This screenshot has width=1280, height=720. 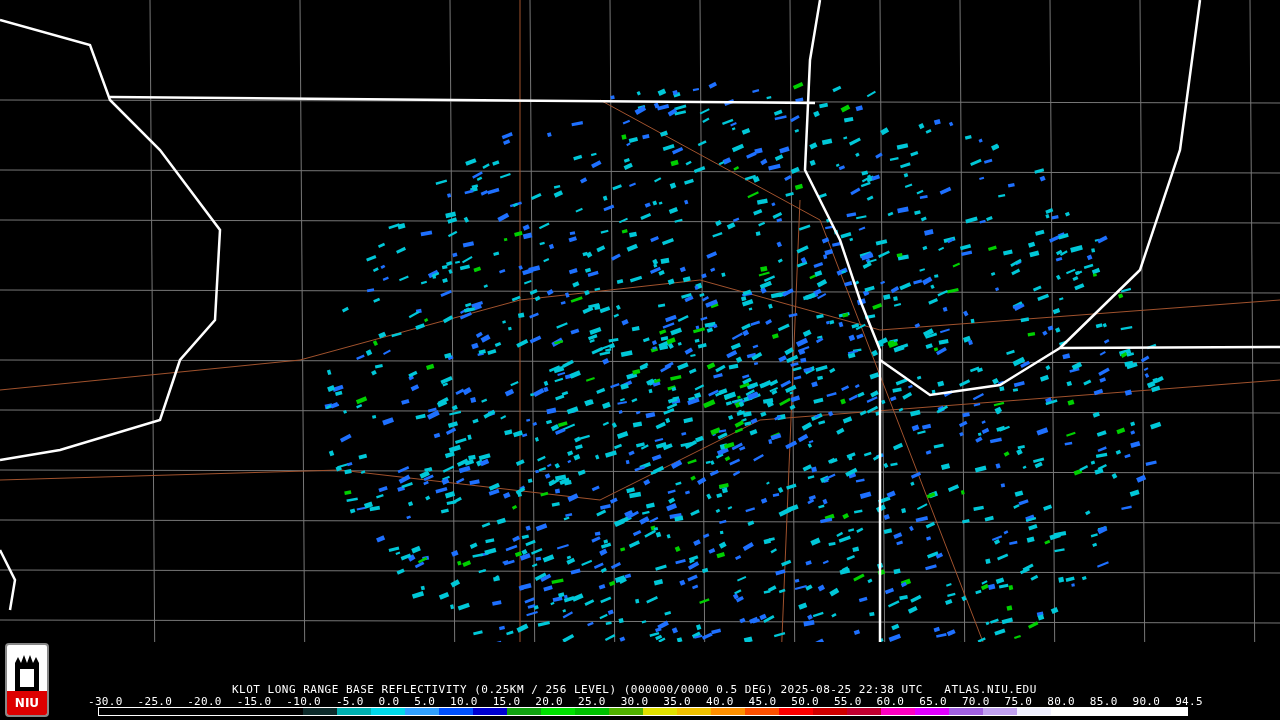 What do you see at coordinates (634, 690) in the screenshot?
I see `product-caption: KLOT LONG RANGE BASE REFLECTIVITY (0.25KM / 256 LEVEL) (000000/0000 0.5 DEG) 2025-08-25 22:38 UTC ATLAS.NIU.EDU` at bounding box center [634, 690].